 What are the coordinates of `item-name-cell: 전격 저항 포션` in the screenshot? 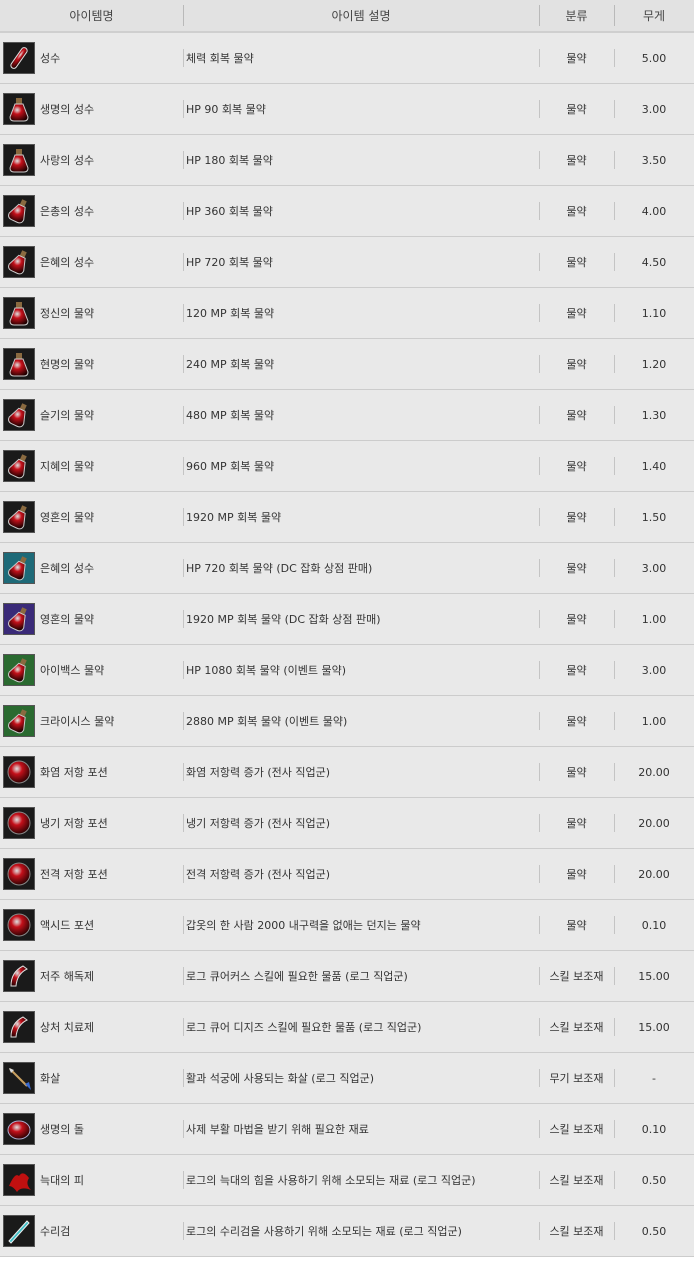 It's located at (91, 874).